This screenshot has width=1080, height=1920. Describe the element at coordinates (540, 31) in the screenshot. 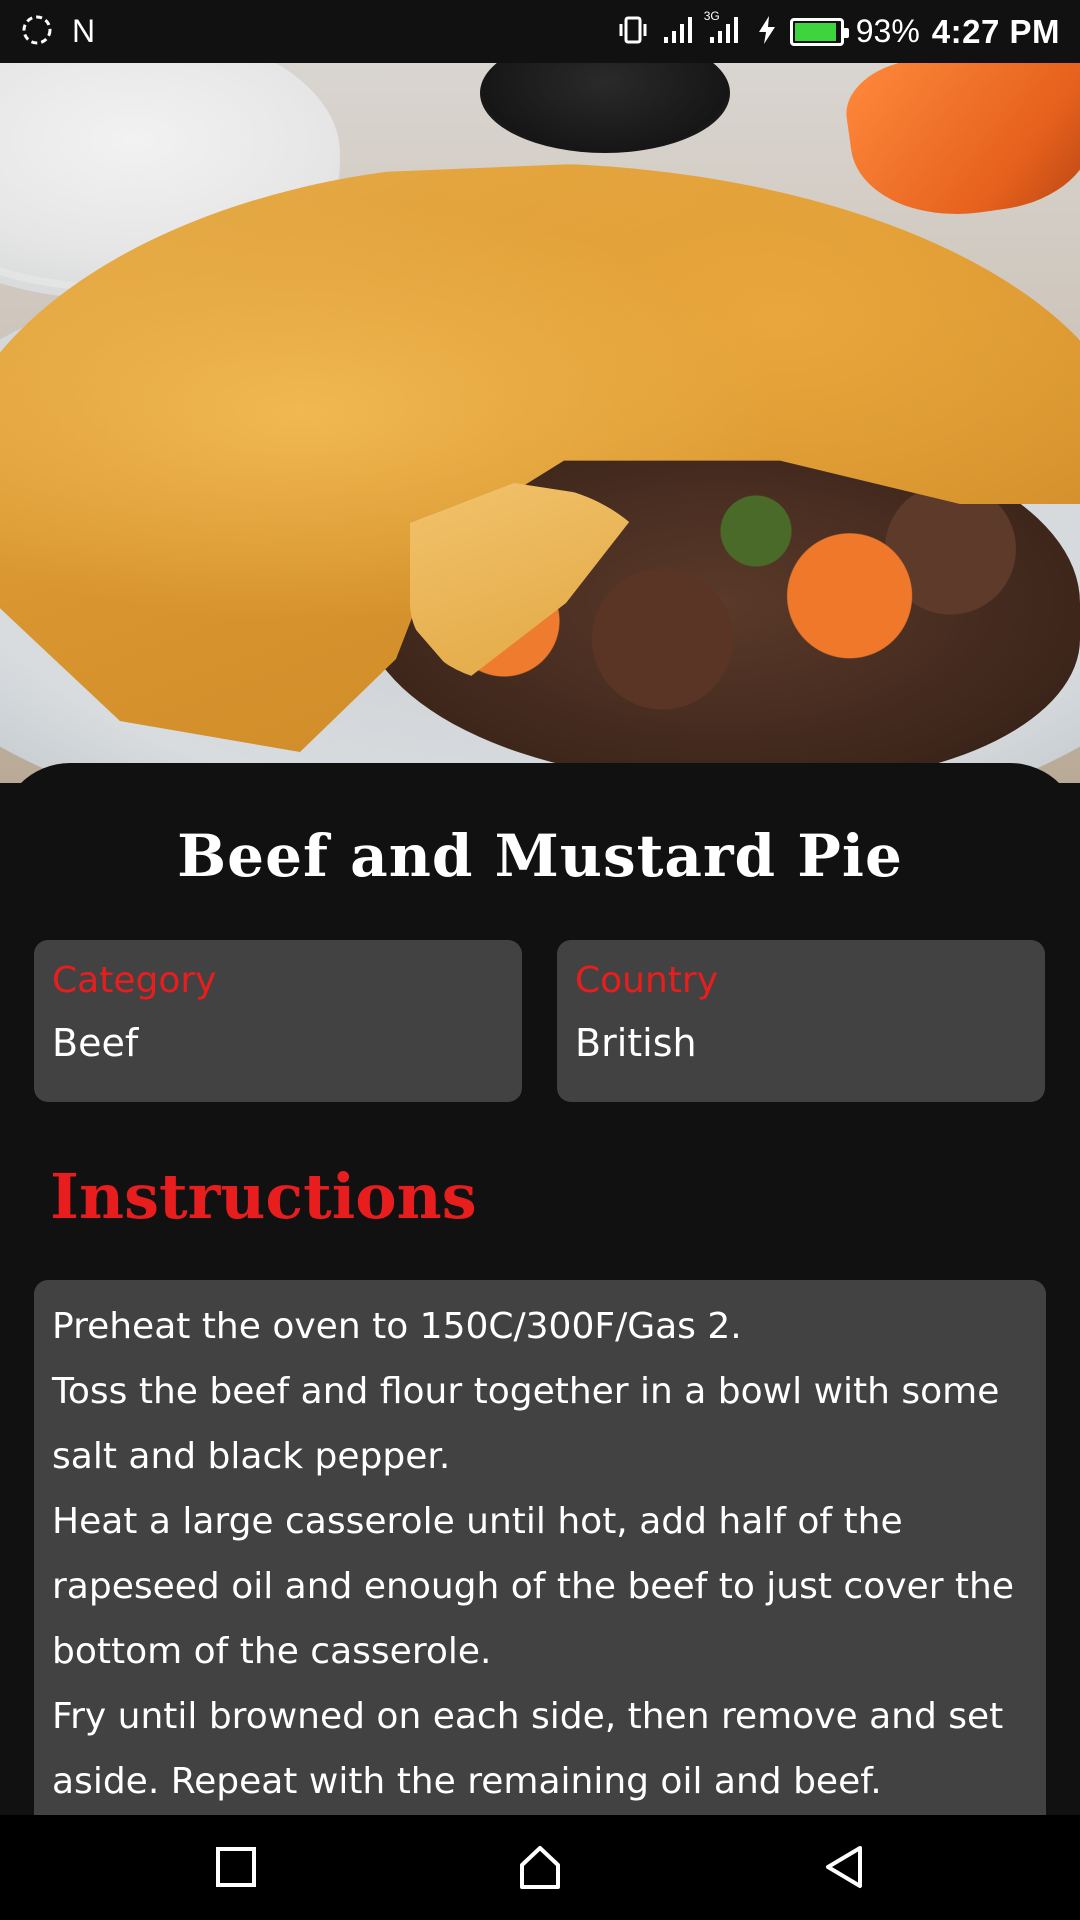

I see `status-bar: N 3G 93% 4:27 PM` at that location.